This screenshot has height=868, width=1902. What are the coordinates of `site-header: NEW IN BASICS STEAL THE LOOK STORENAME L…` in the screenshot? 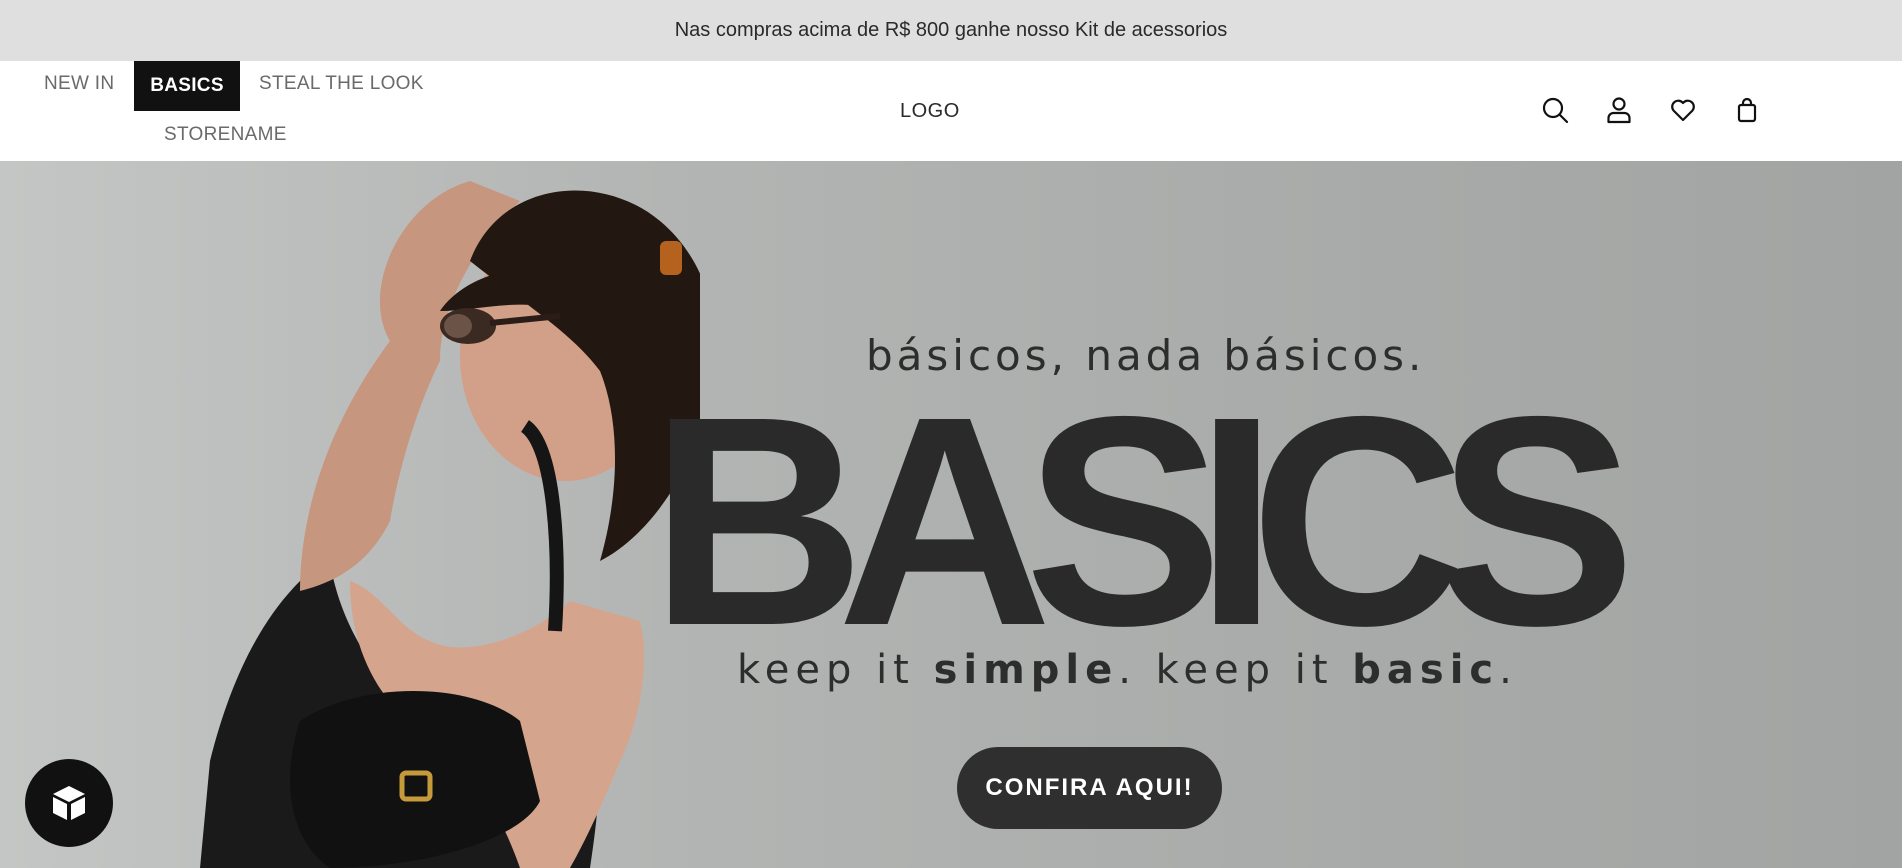 It's located at (951, 111).